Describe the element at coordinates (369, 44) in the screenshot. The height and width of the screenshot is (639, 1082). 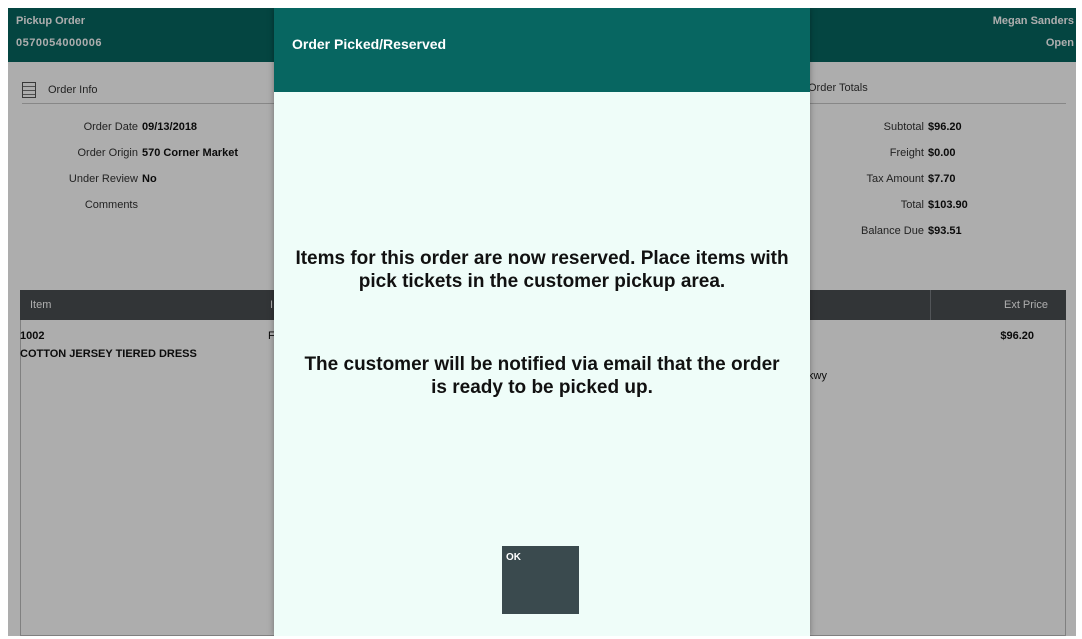
I see `dialog-title: Order Picked/Reserved` at that location.